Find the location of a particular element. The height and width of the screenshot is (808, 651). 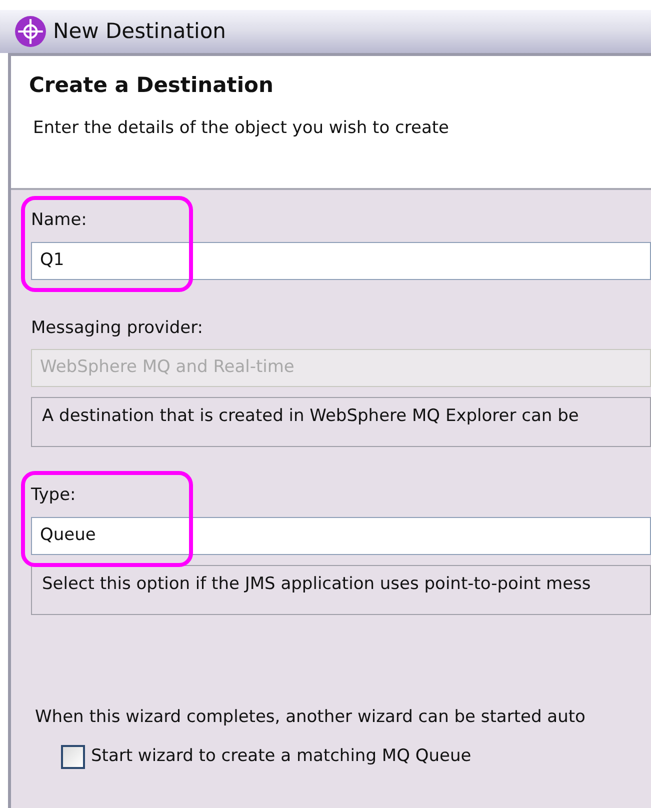

description-box: A destination that is created in WebSphere MQ Explorer can be is located at coordinates (341, 422).